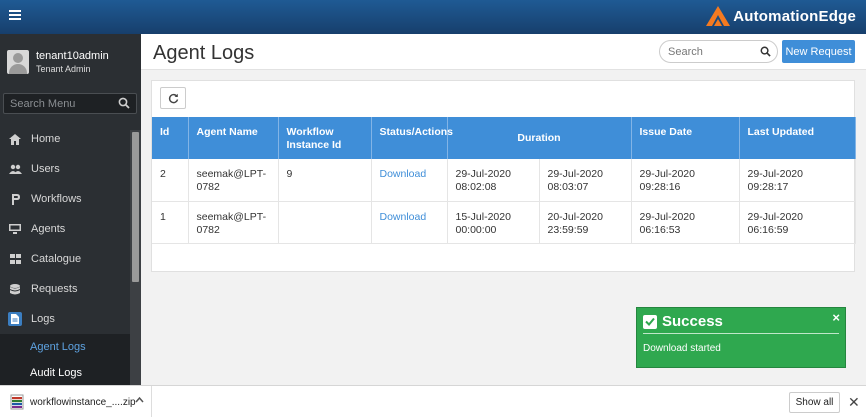 The width and height of the screenshot is (866, 417). I want to click on new-request-button: New Request, so click(818, 51).